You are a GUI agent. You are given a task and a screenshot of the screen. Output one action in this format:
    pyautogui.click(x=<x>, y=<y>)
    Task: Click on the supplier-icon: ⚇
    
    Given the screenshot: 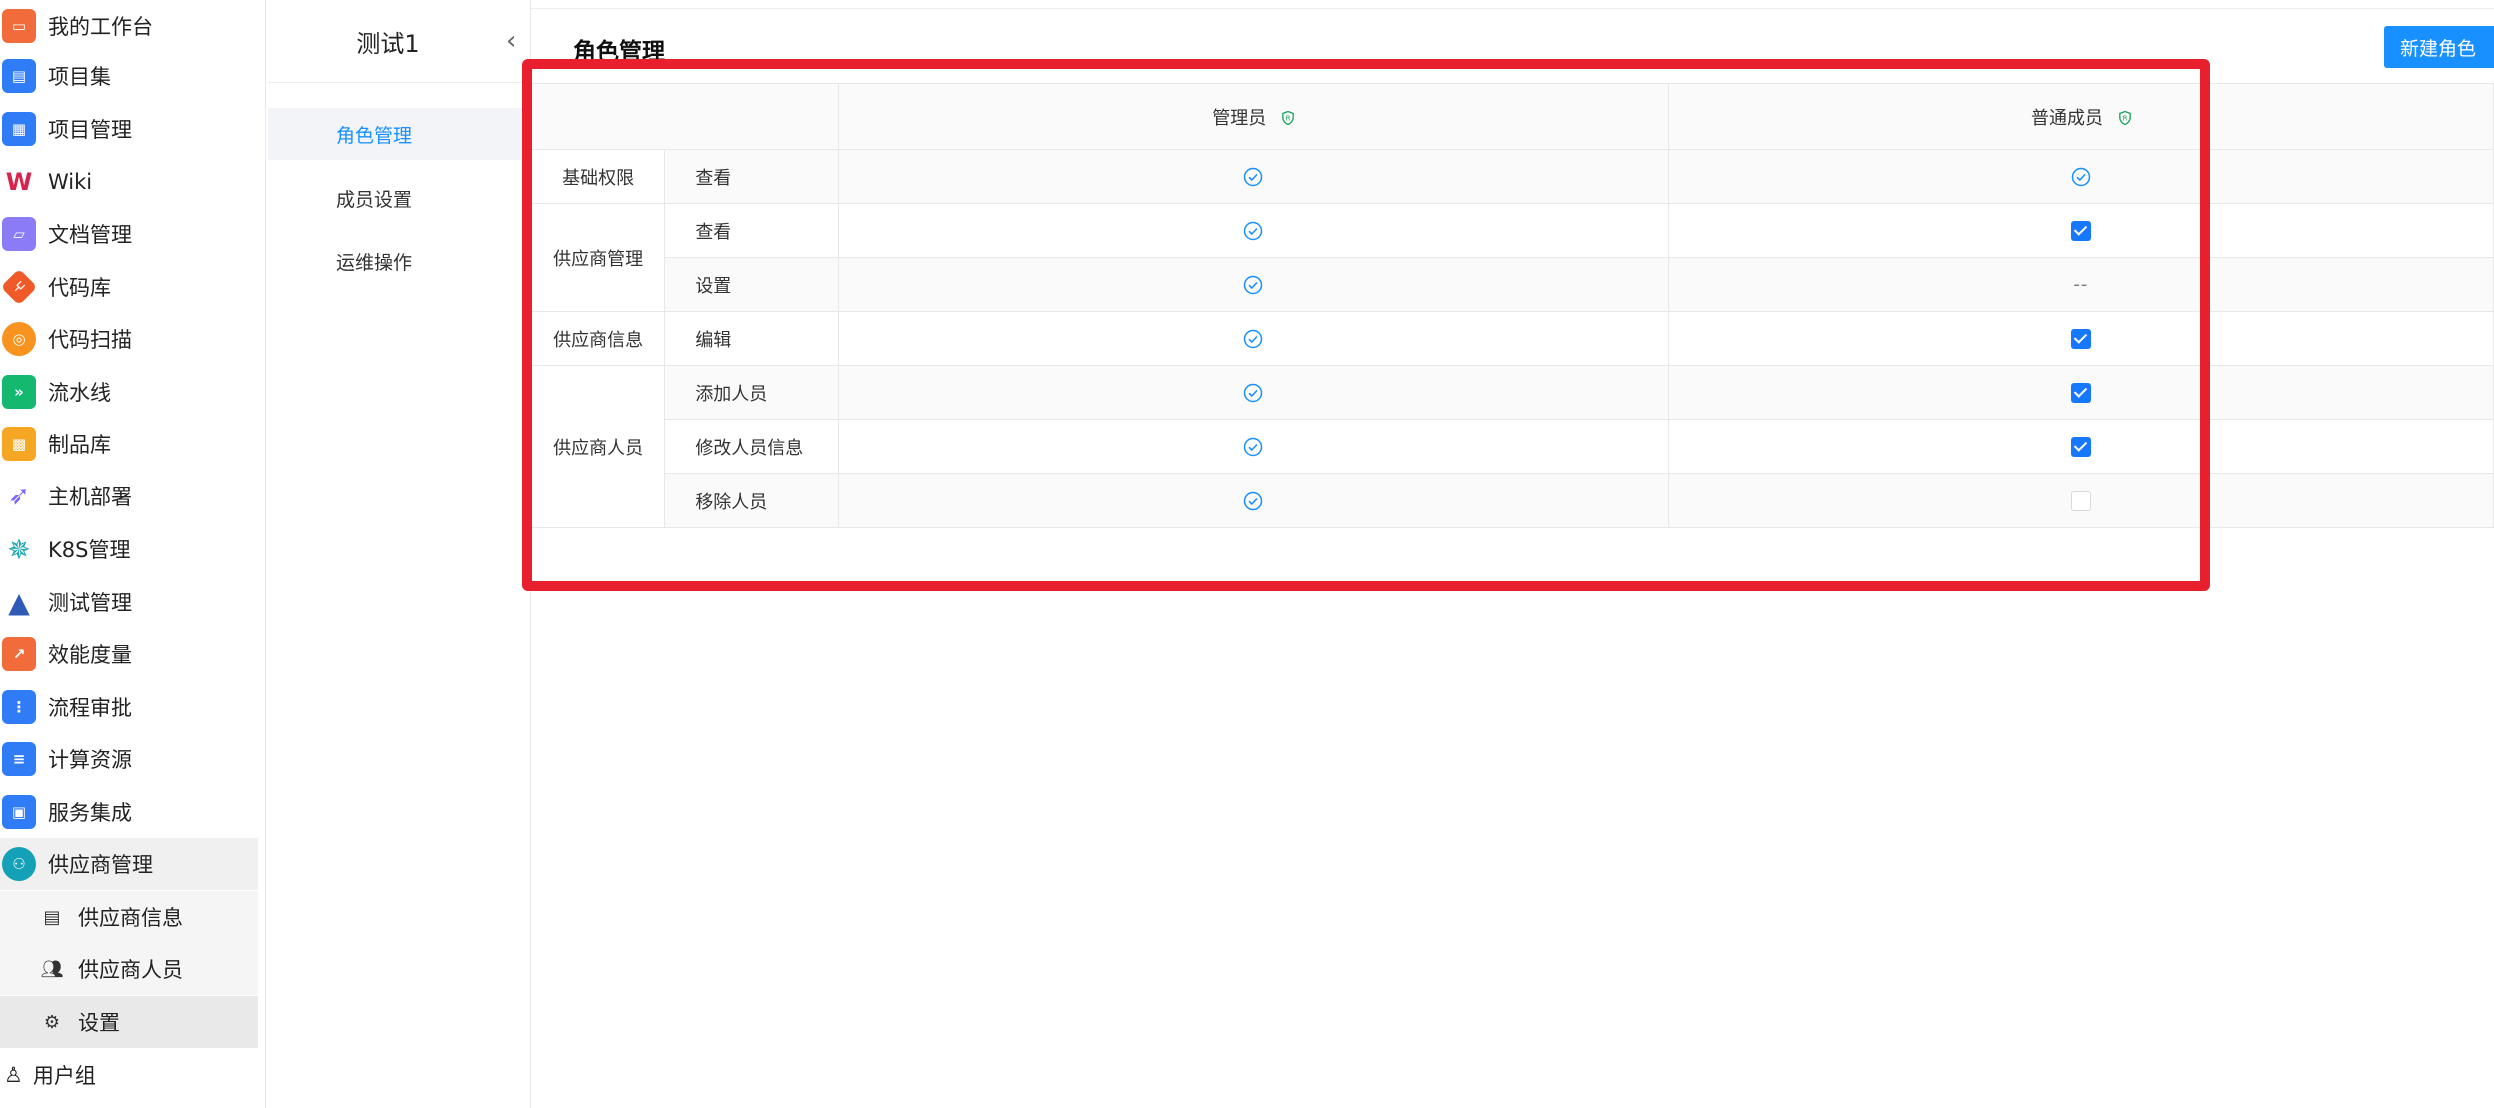 What is the action you would take?
    pyautogui.click(x=19, y=864)
    